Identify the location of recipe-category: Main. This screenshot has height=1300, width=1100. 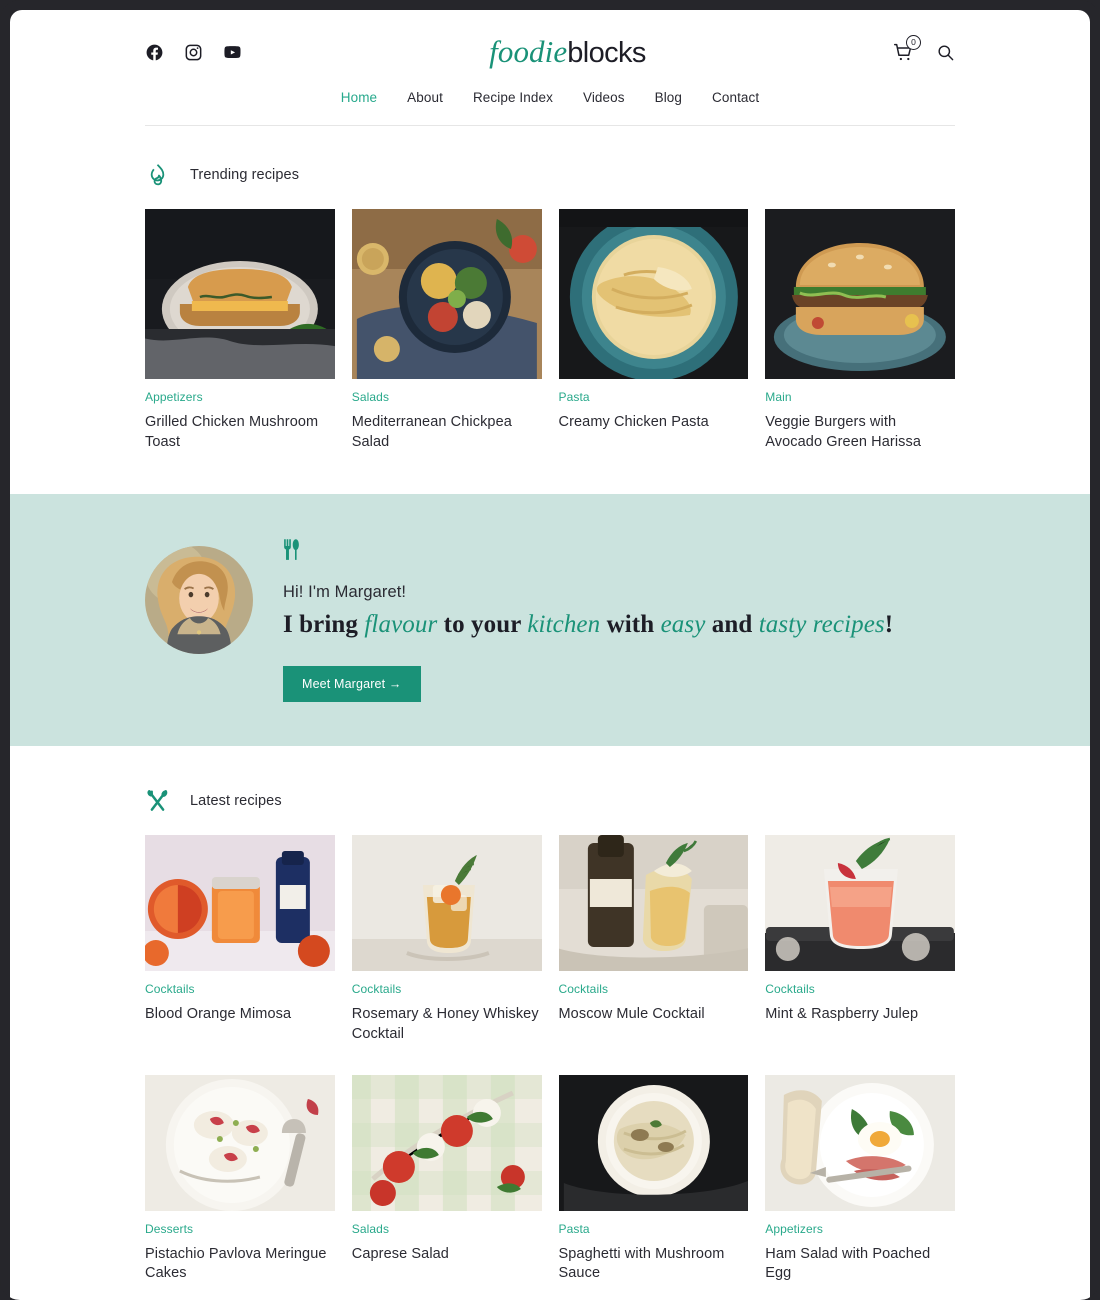
(860, 397).